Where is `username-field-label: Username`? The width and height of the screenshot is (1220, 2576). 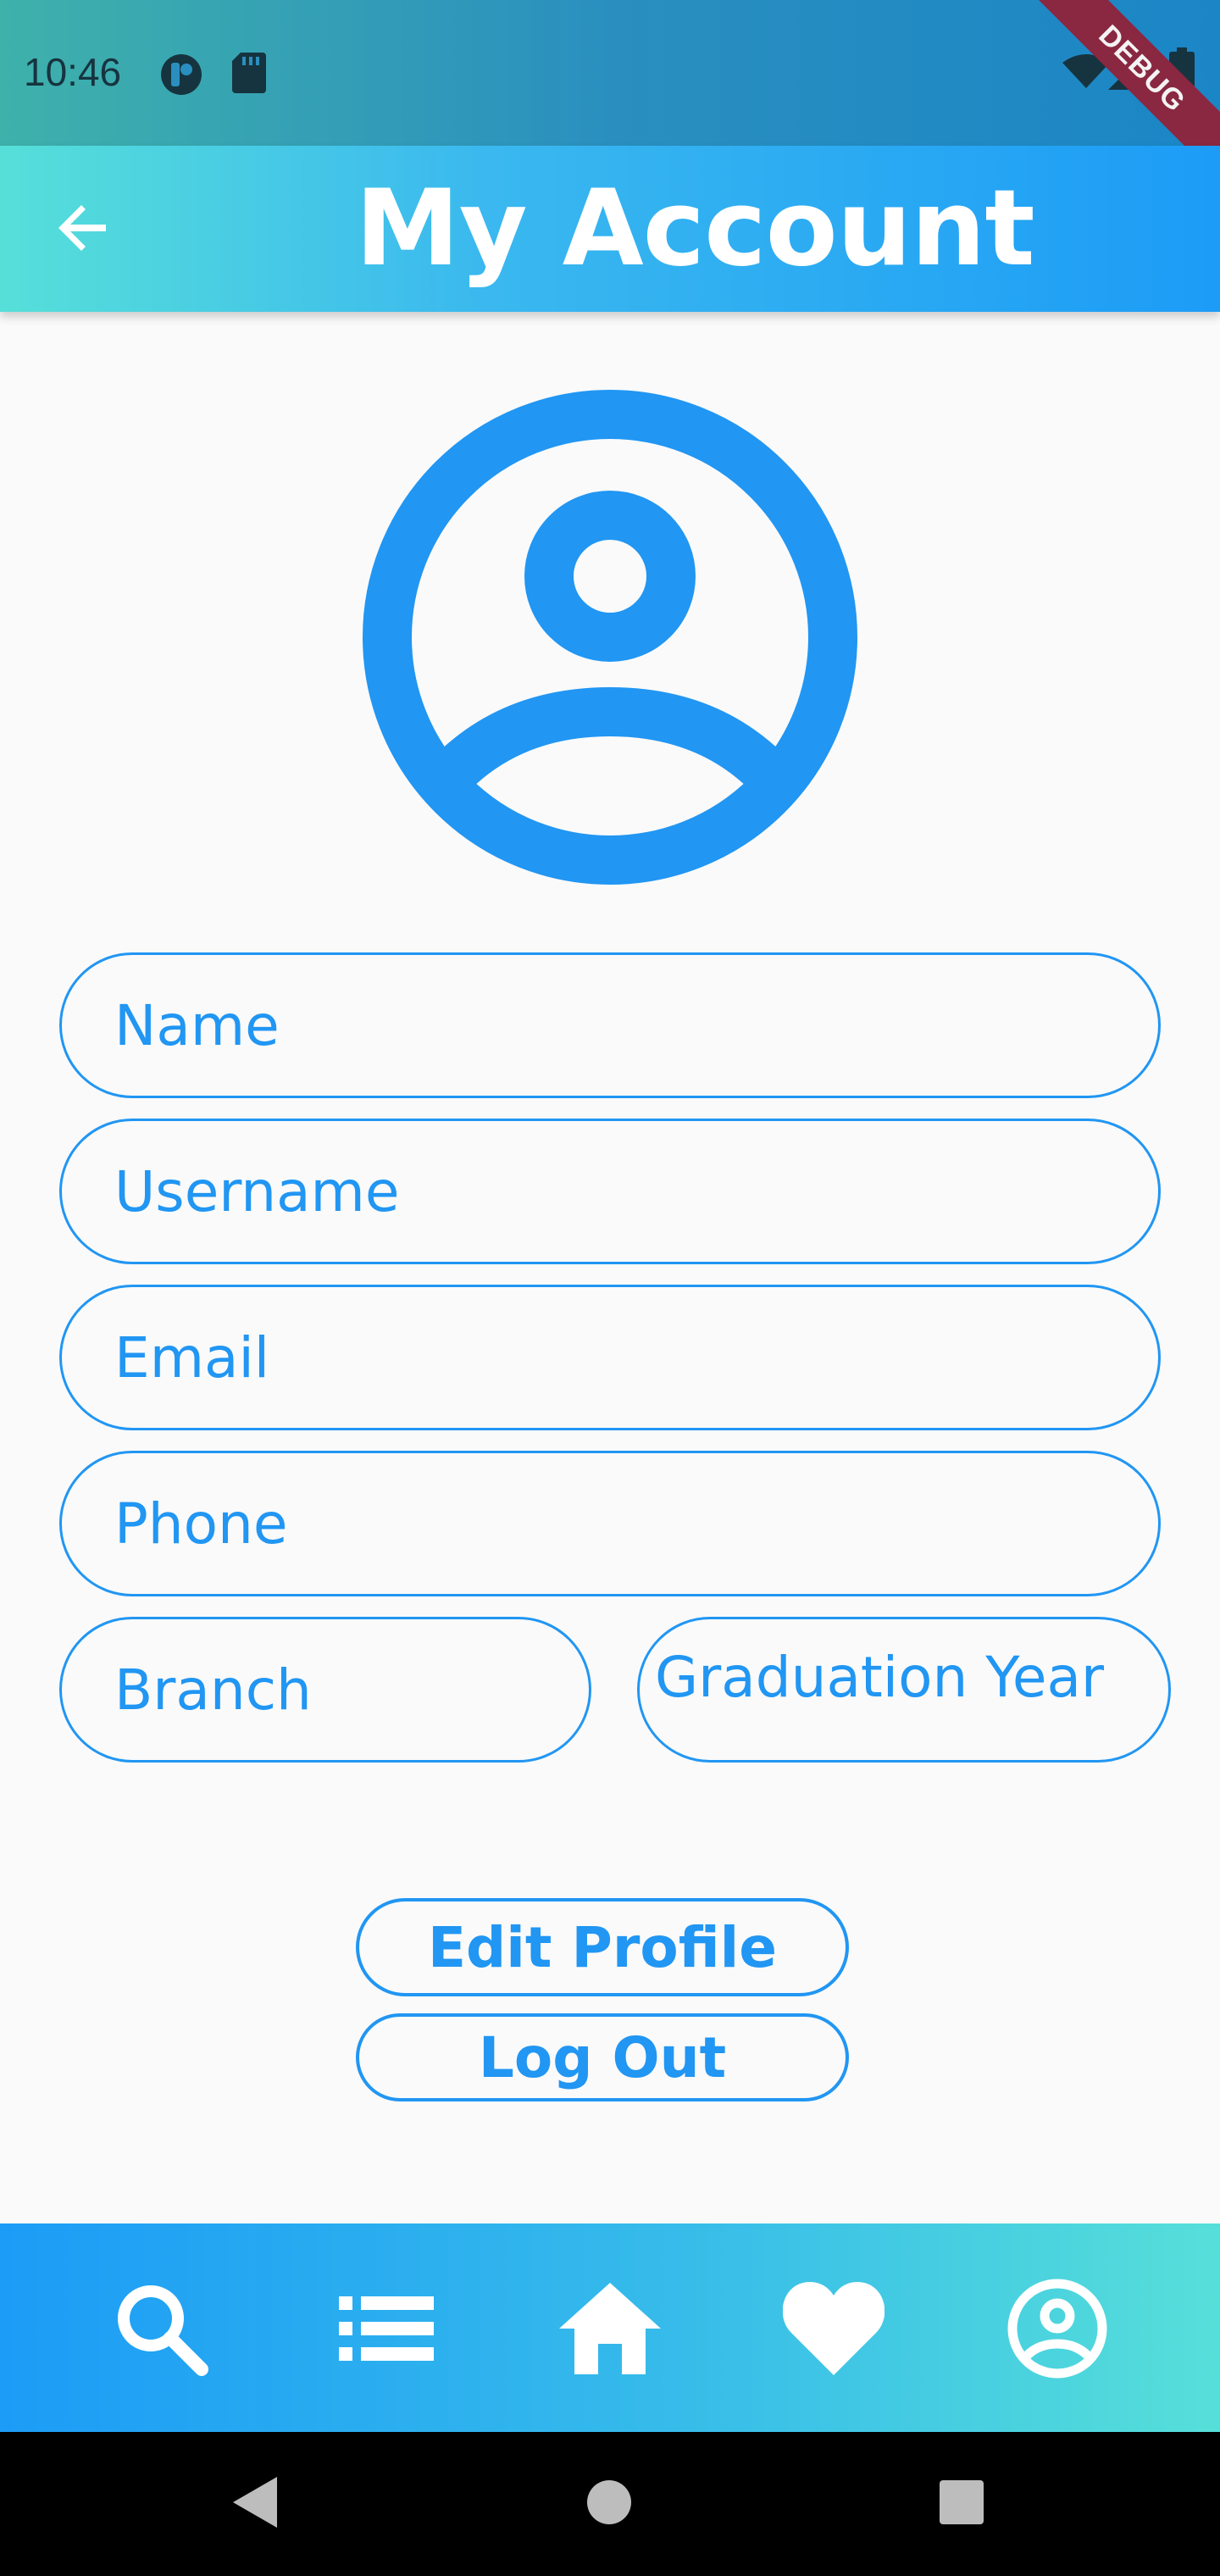 username-field-label: Username is located at coordinates (257, 1191).